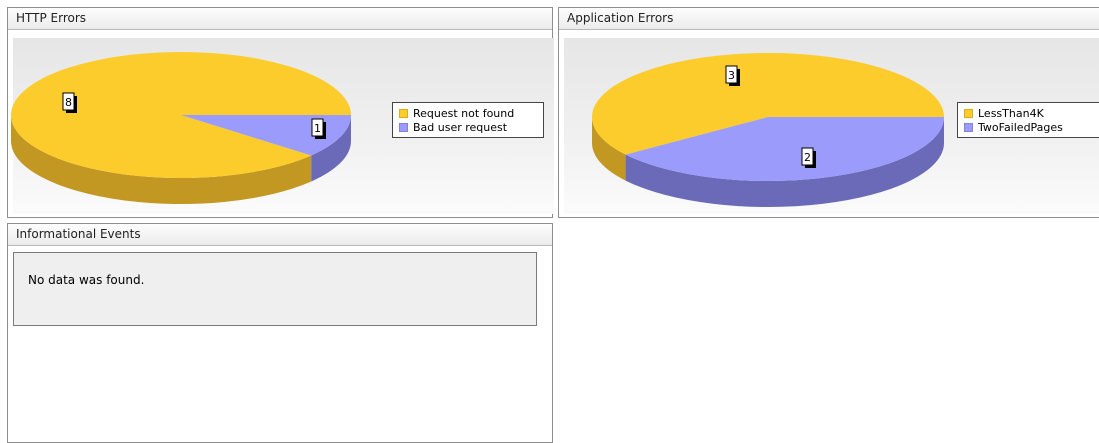  I want to click on data-label: 1, so click(318, 128).